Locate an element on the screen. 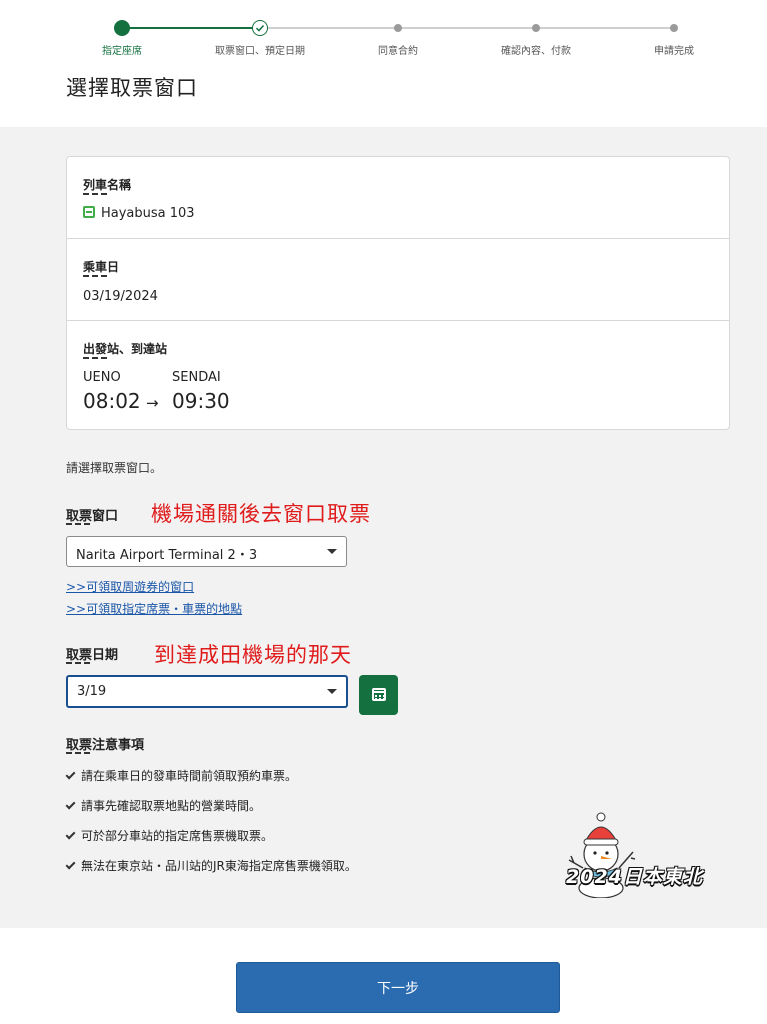  notes-title: 取票注意事項 is located at coordinates (105, 745).